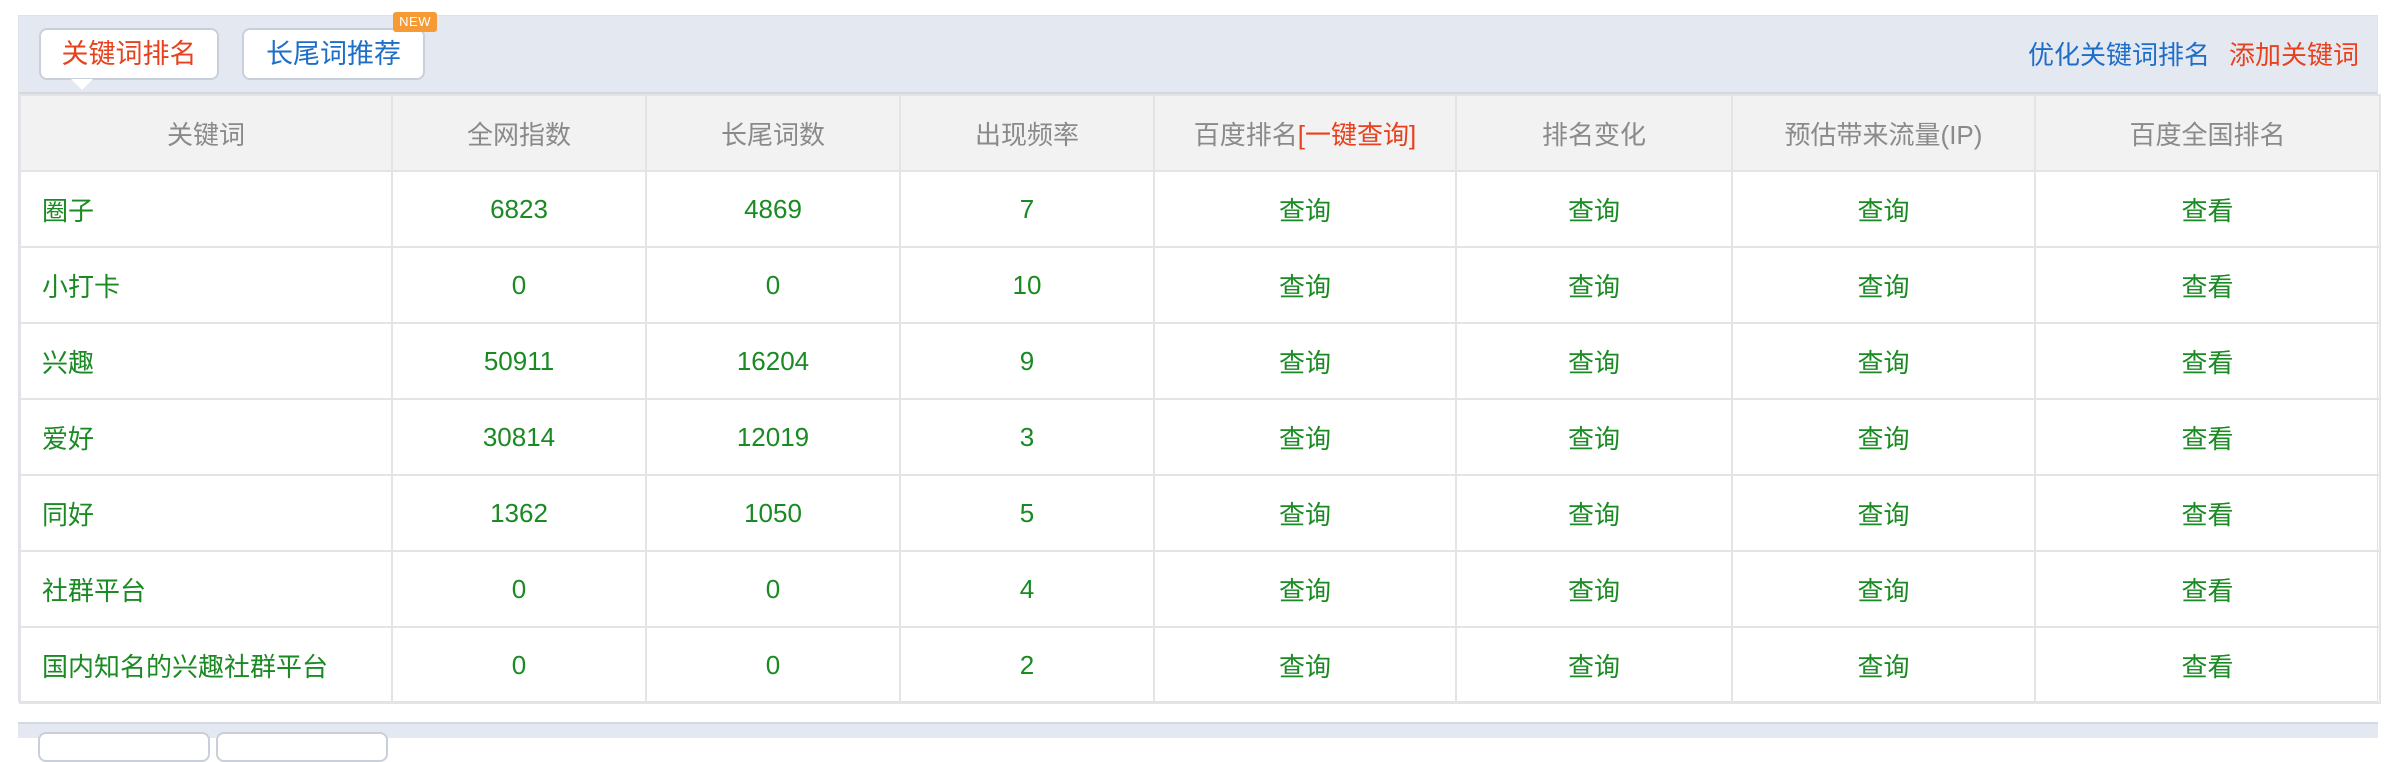 This screenshot has height=762, width=2404. Describe the element at coordinates (1027, 133) in the screenshot. I see `header-frequency: 出现频率` at that location.